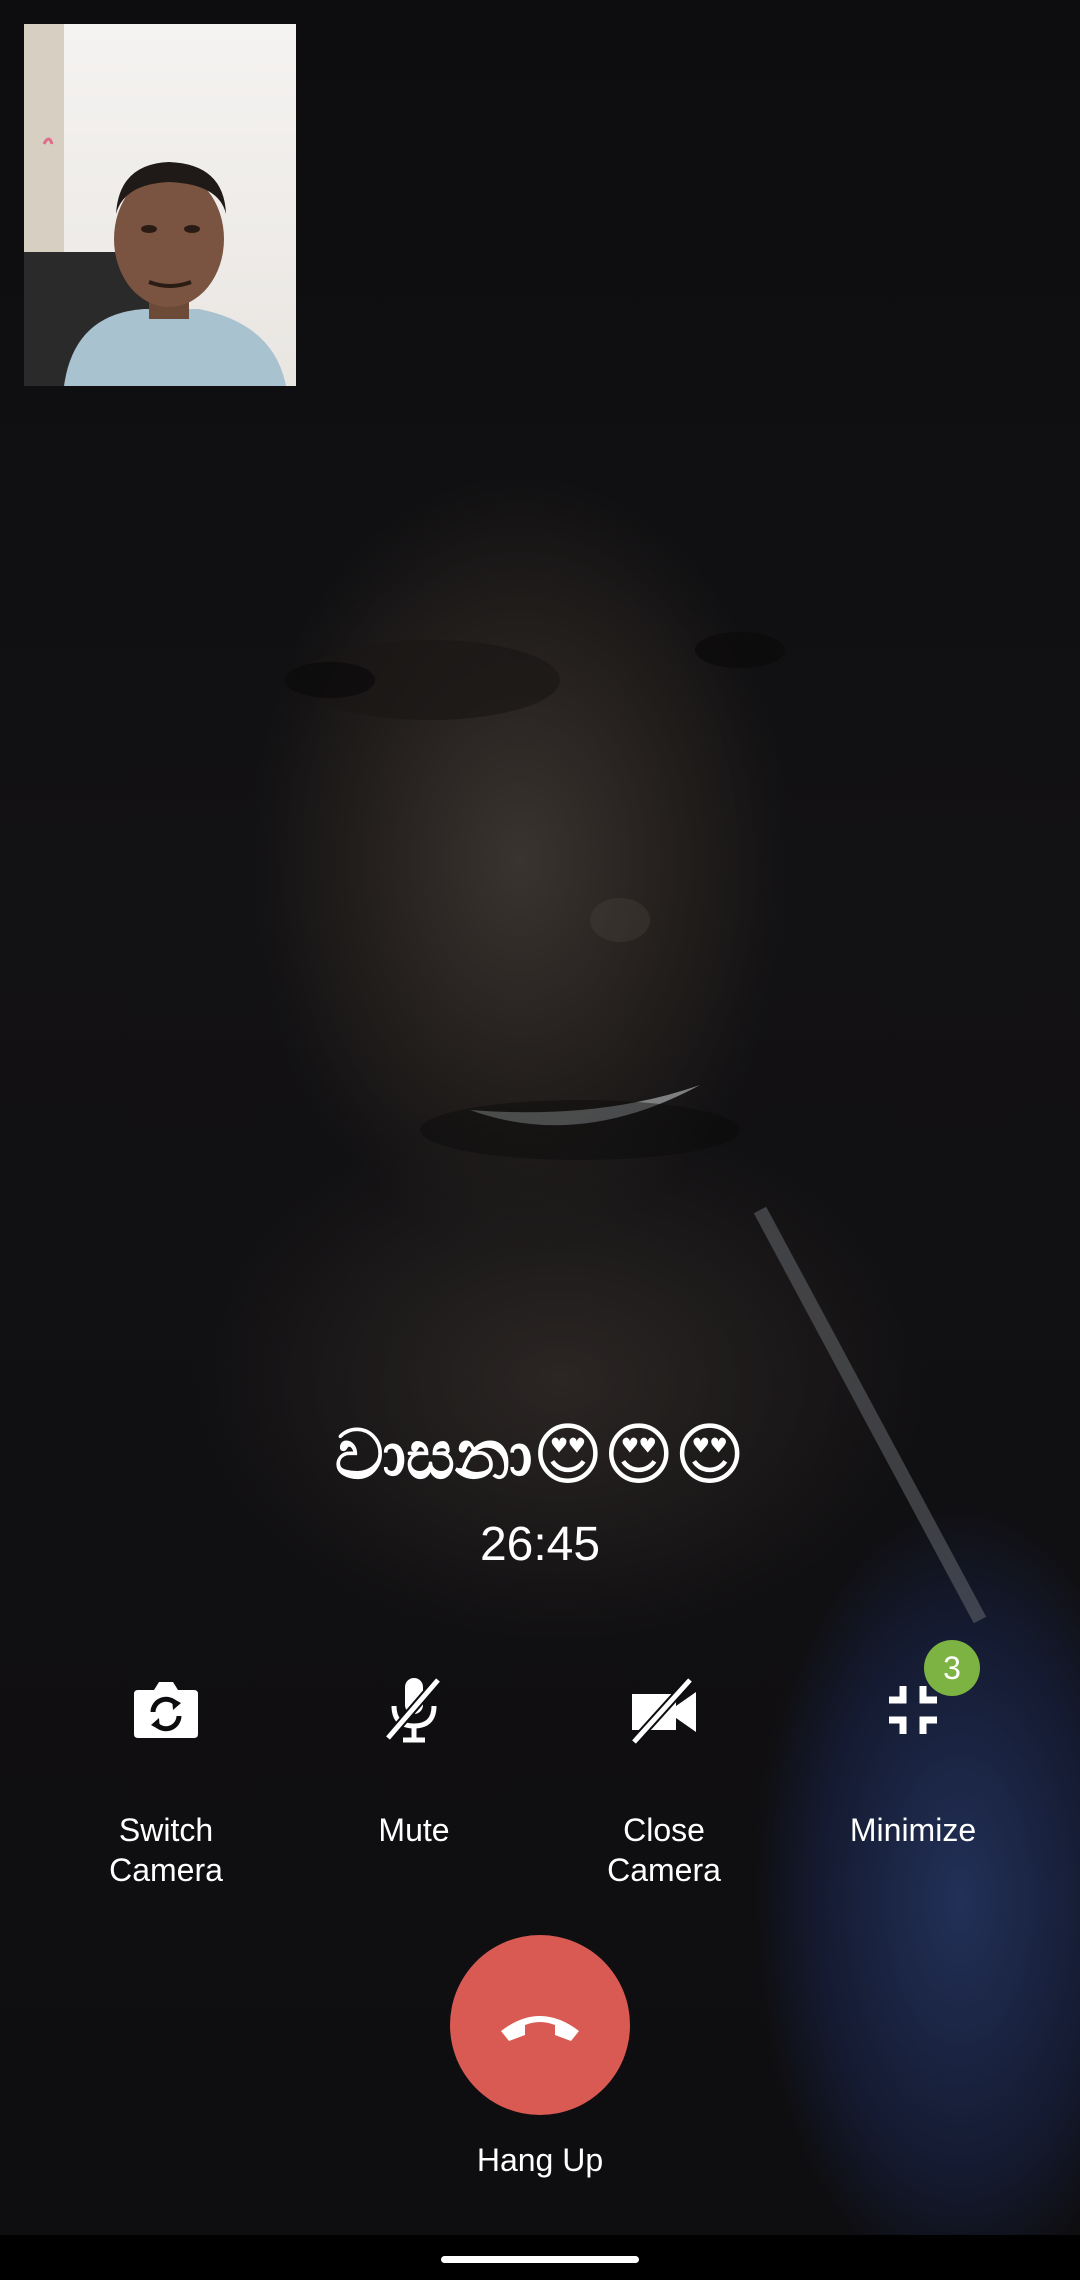  Describe the element at coordinates (414, 1830) in the screenshot. I see `mute-label: Mute` at that location.